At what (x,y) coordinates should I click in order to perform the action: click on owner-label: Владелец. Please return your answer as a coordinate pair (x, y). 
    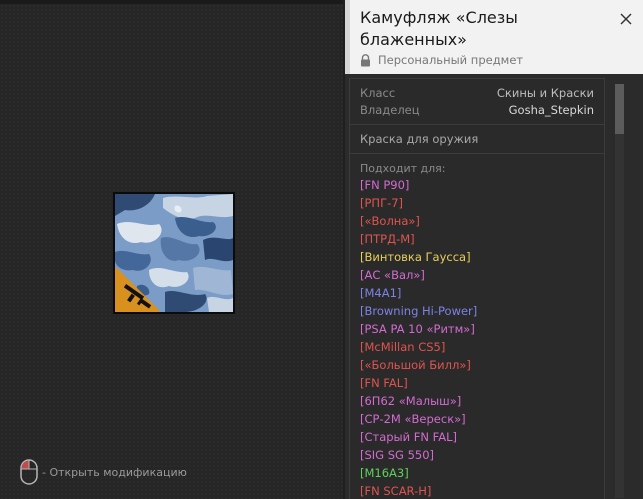
    Looking at the image, I should click on (390, 110).